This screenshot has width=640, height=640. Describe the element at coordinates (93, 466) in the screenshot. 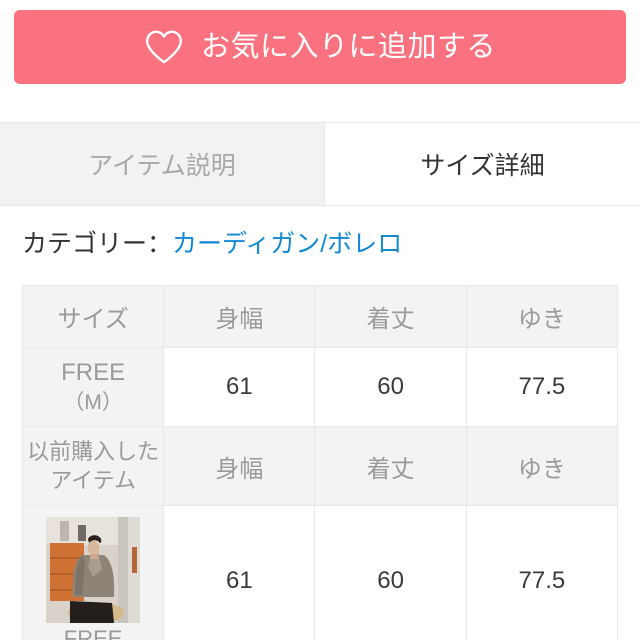

I see `header-cell-previous-item: 以前購入した アイテム` at that location.